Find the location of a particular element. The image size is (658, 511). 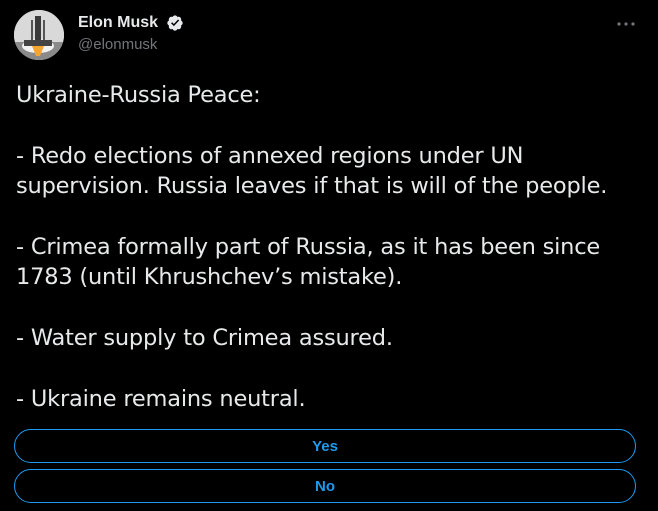

poll-option-no-button: No is located at coordinates (325, 486).